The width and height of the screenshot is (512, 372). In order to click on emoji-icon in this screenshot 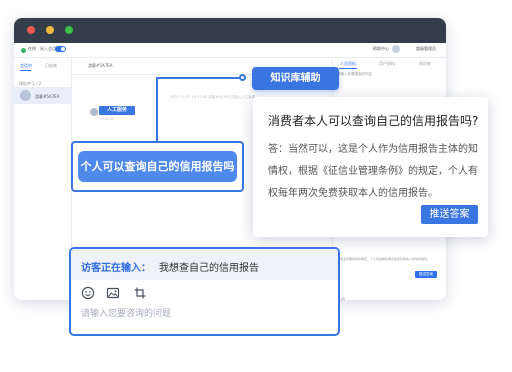, I will do `click(88, 293)`.